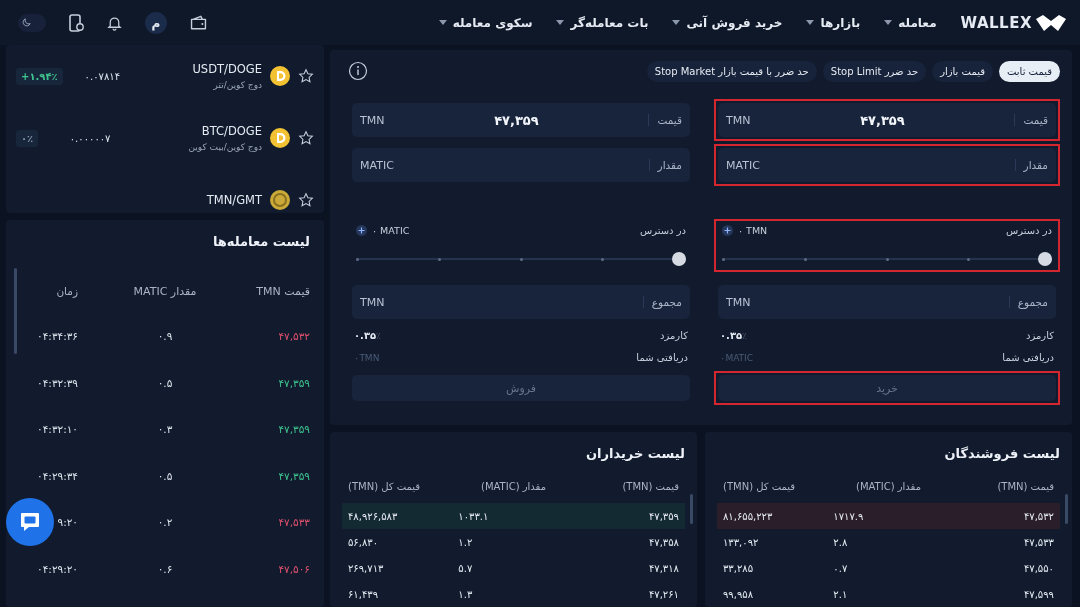 Image resolution: width=1080 pixels, height=607 pixels. What do you see at coordinates (66, 291) in the screenshot?
I see `column-header: زمان` at bounding box center [66, 291].